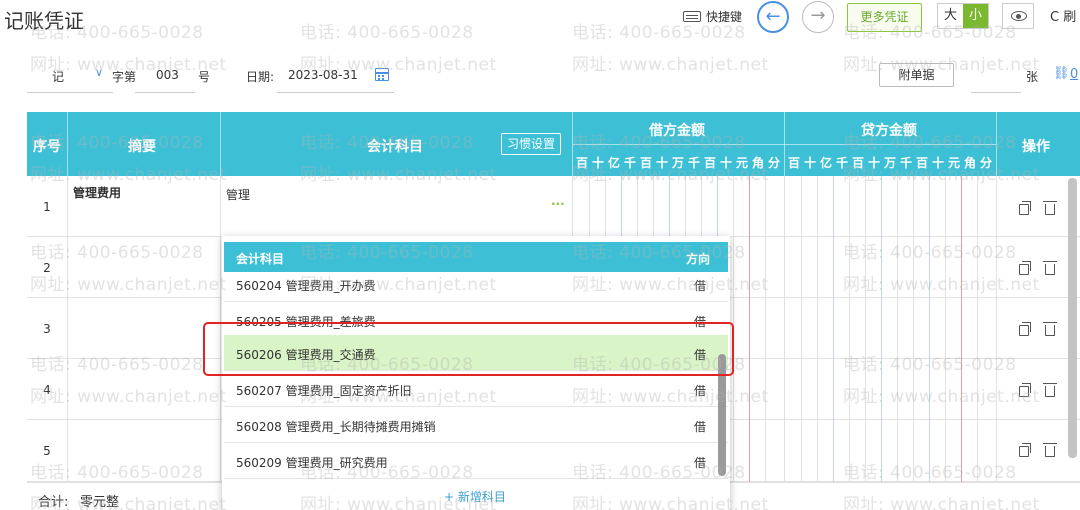  Describe the element at coordinates (742, 163) in the screenshot. I see `debit-digit-unit: 元` at that location.